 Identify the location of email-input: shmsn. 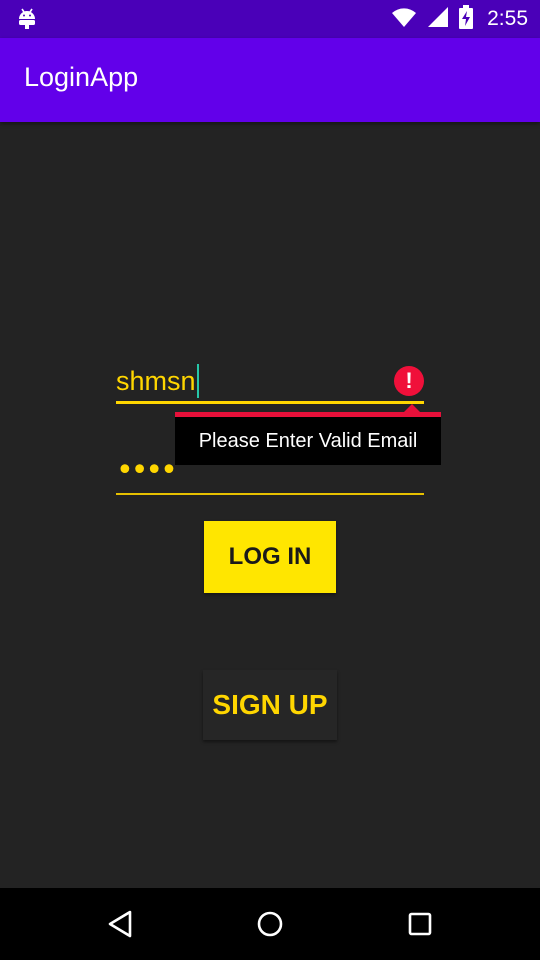
(157, 381).